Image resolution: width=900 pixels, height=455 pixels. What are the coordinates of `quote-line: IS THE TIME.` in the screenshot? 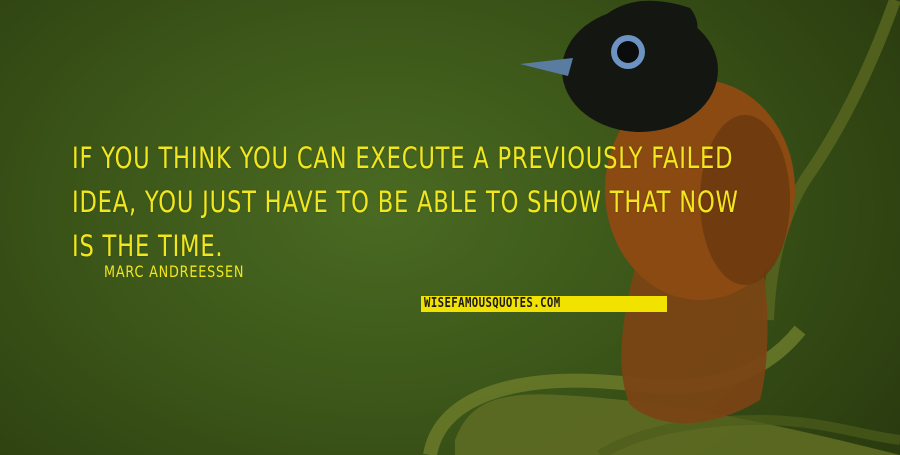 It's located at (148, 246).